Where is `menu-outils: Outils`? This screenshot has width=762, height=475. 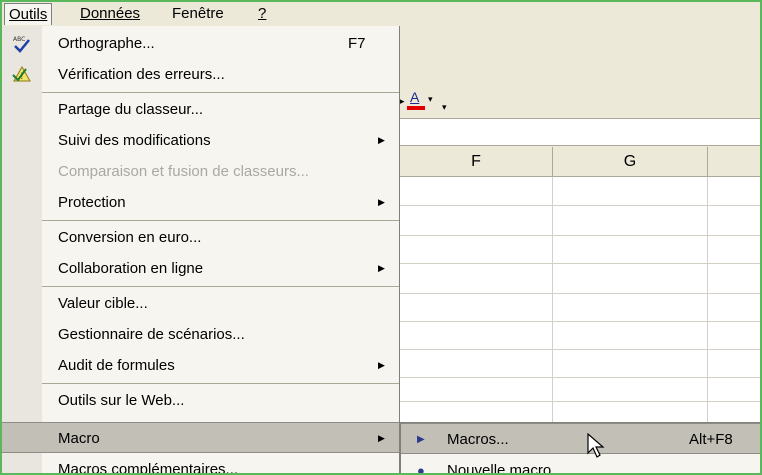
menu-outils: Outils is located at coordinates (28, 14).